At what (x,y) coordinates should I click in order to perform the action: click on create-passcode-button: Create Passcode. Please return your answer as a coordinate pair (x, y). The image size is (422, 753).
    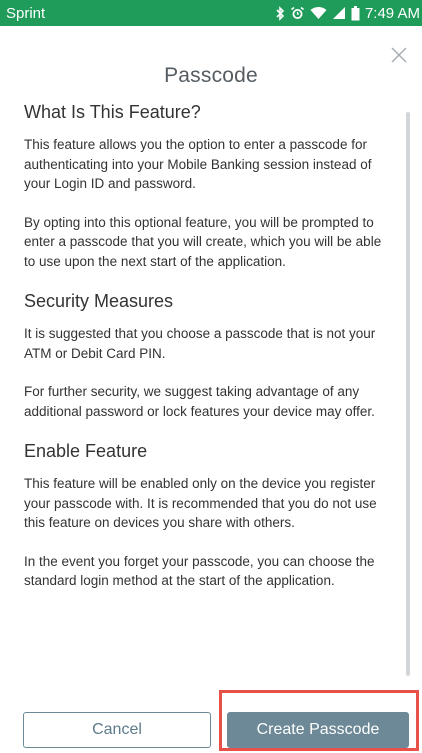
    Looking at the image, I should click on (318, 730).